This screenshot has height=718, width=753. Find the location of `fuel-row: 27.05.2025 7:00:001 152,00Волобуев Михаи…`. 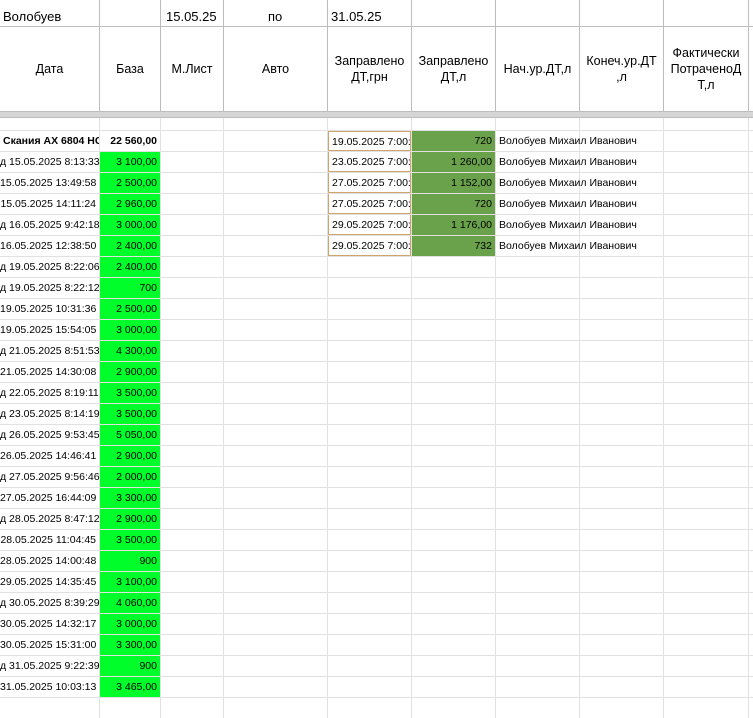

fuel-row: 27.05.2025 7:00:001 152,00Волобуев Михаи… is located at coordinates (376, 183).